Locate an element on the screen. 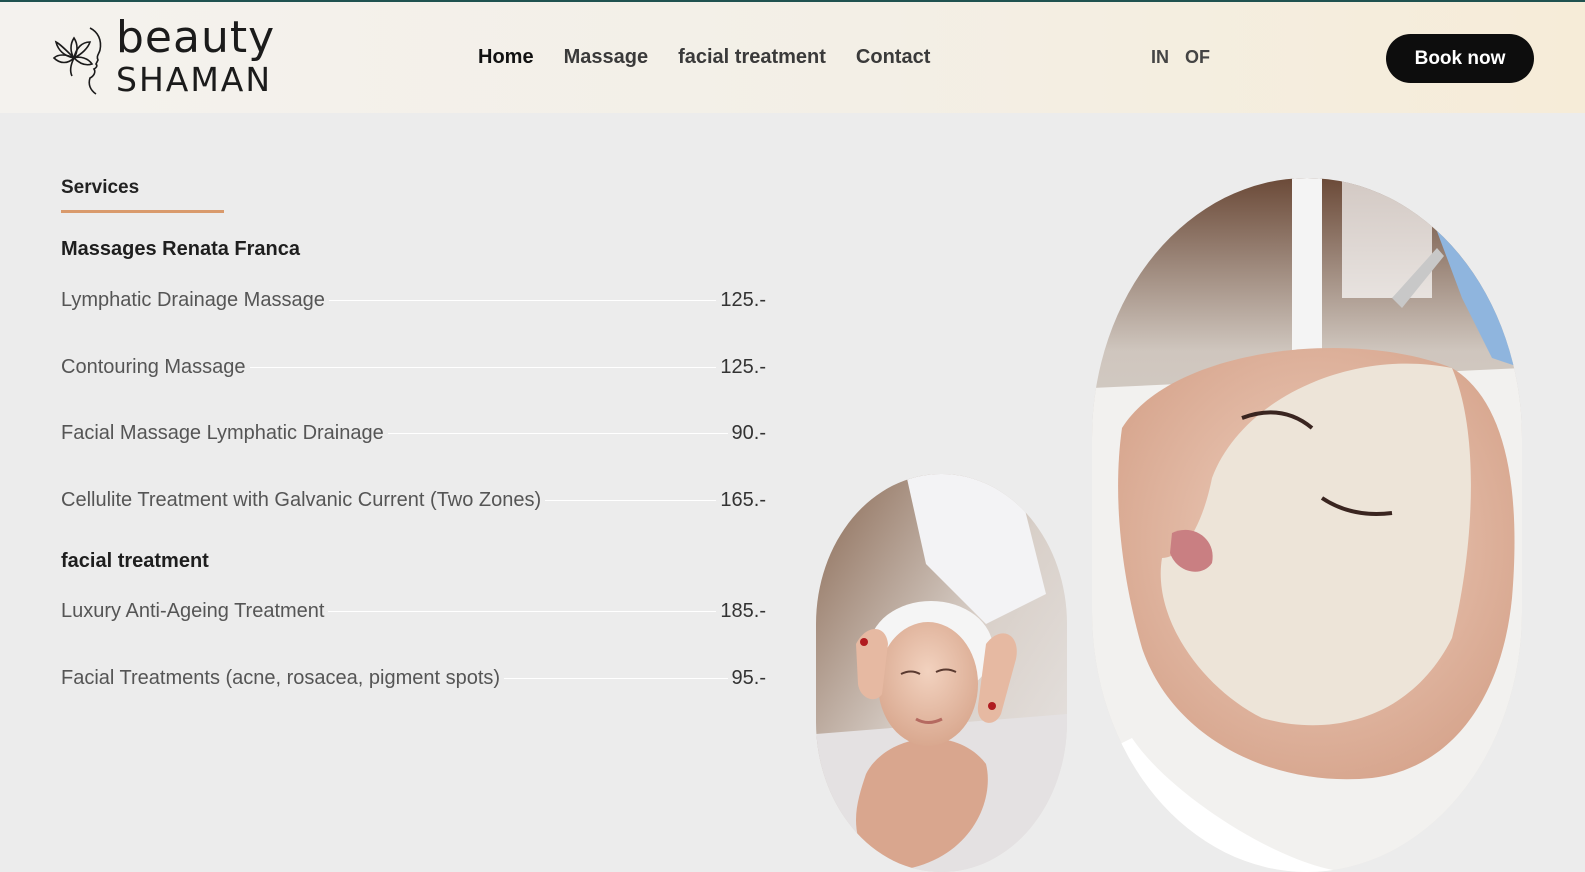 This screenshot has height=872, width=1585. price-row: Luxury Anti-Ageing Treatment 185.- is located at coordinates (413, 611).